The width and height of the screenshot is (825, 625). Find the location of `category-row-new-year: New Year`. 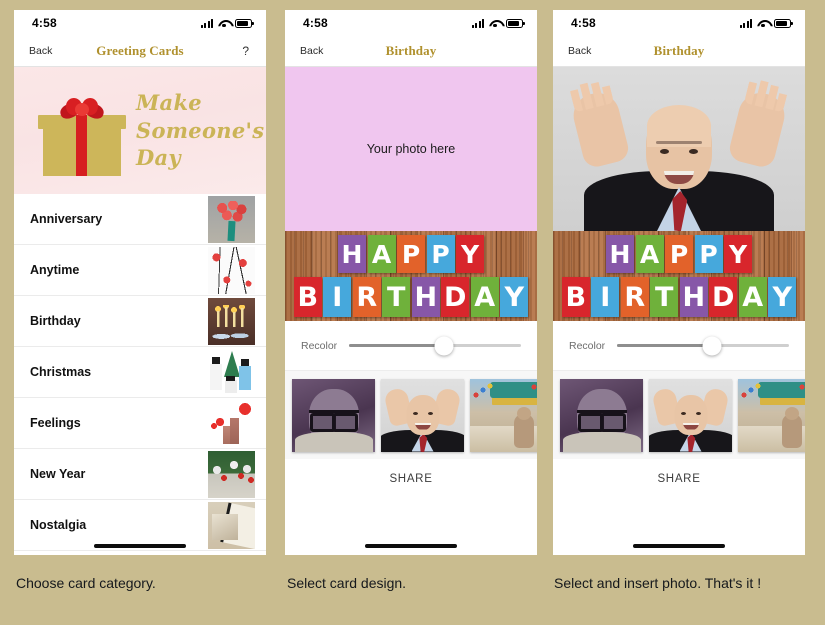

category-row-new-year: New Year is located at coordinates (140, 474).